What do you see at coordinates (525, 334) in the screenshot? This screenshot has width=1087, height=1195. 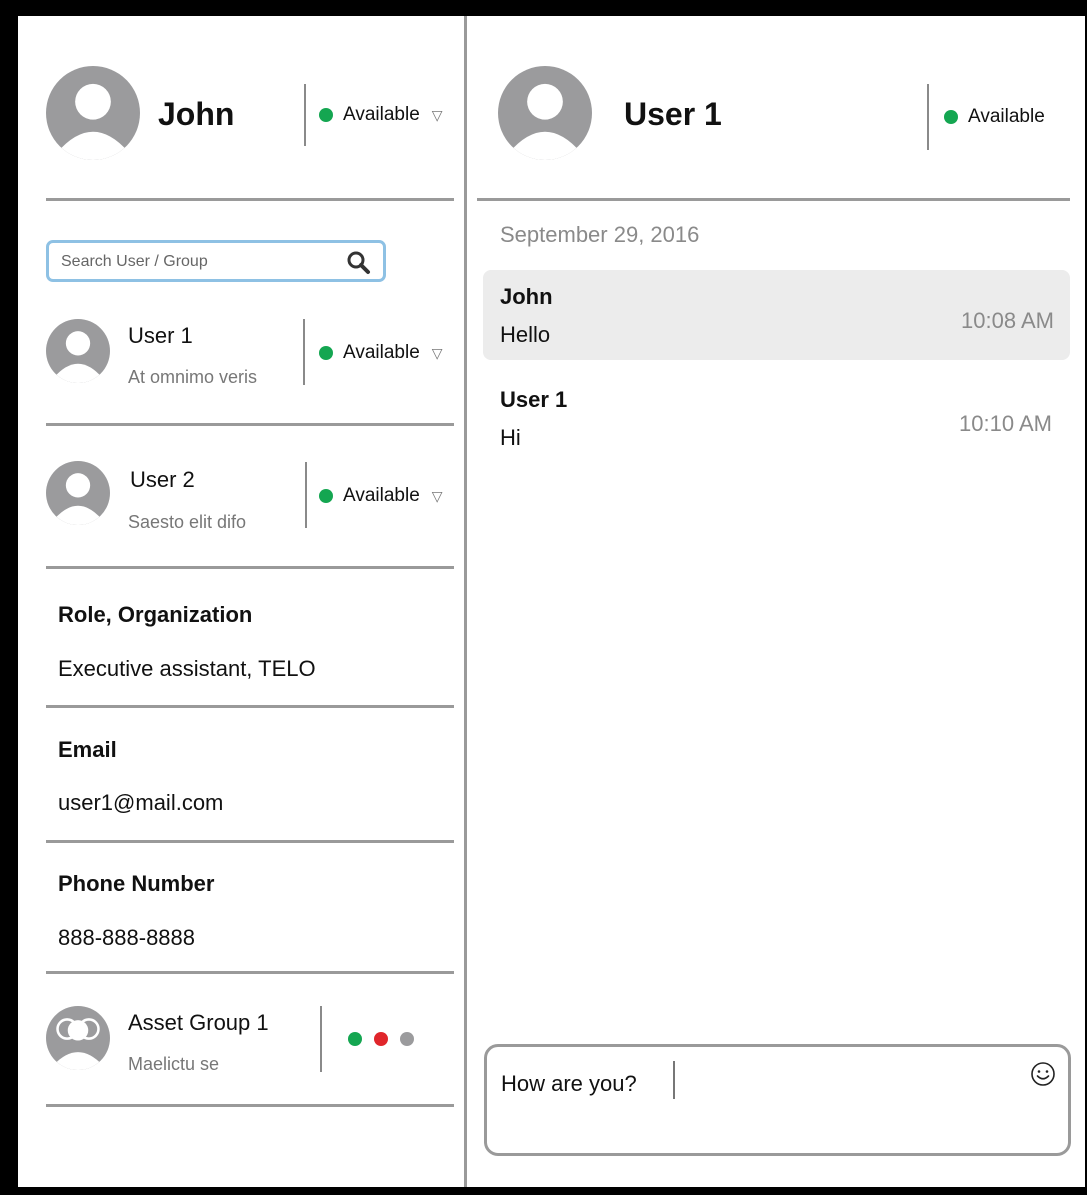 I see `message-text: Hello` at bounding box center [525, 334].